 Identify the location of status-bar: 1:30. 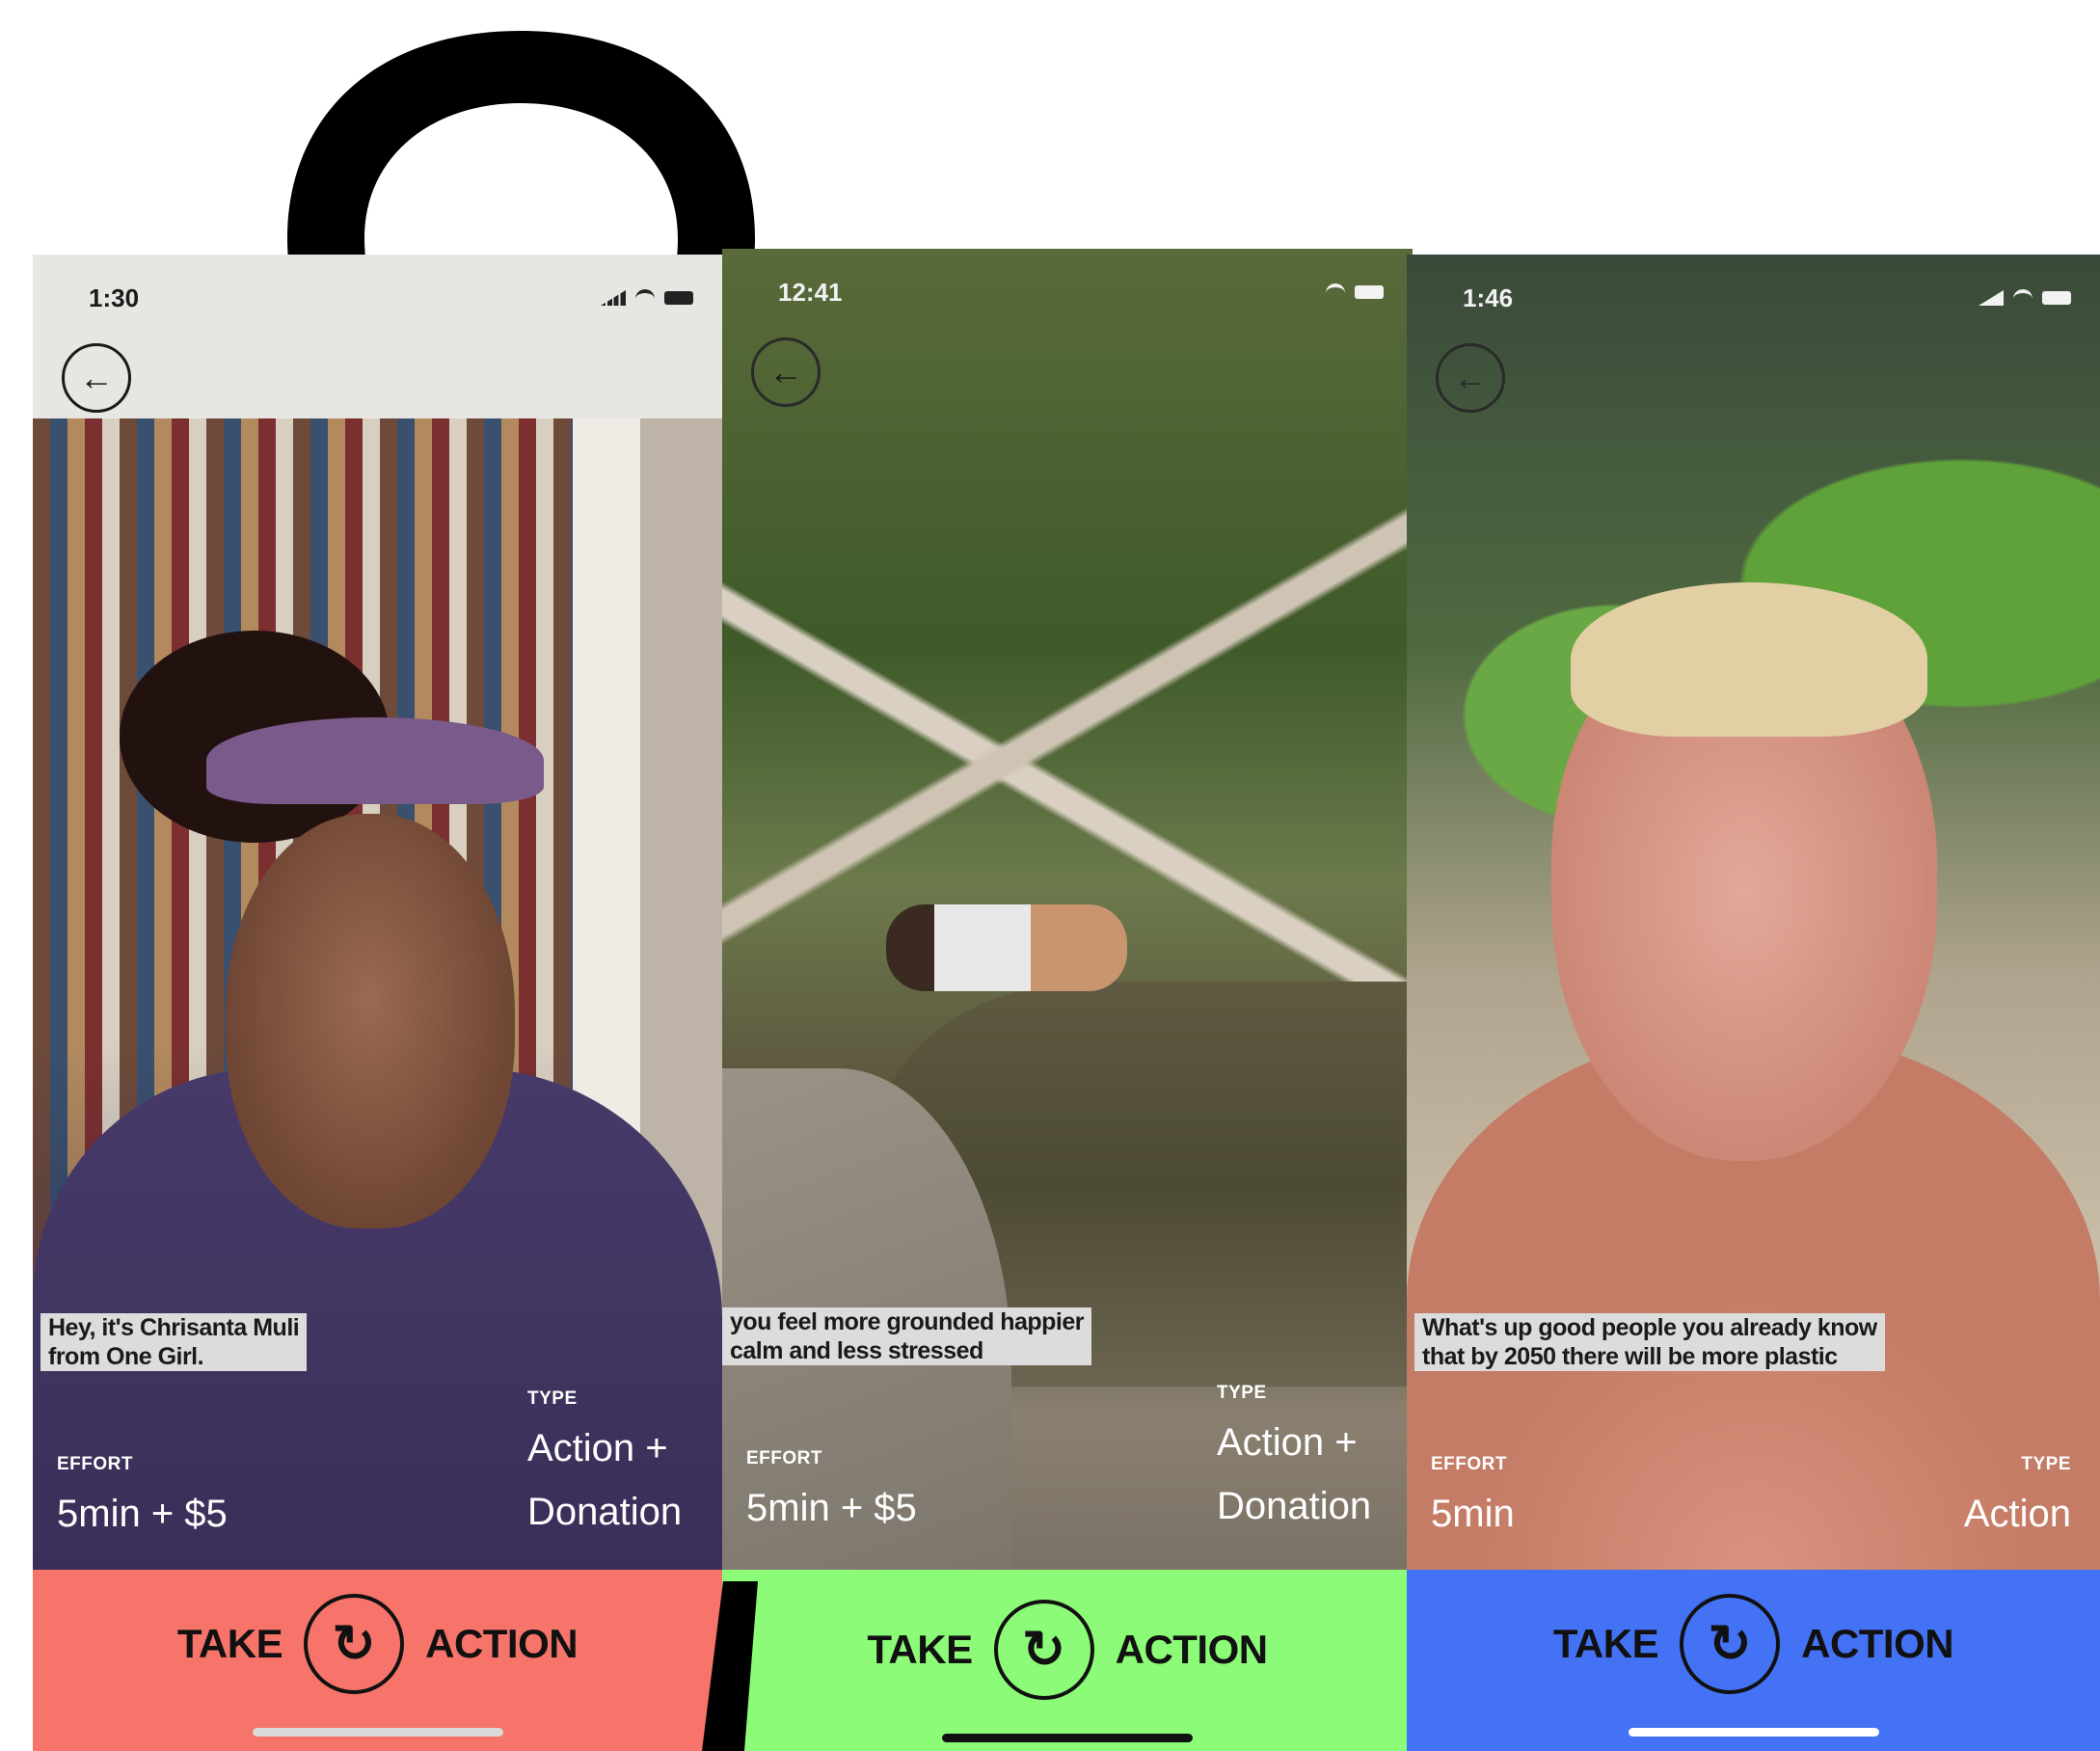
(377, 298).